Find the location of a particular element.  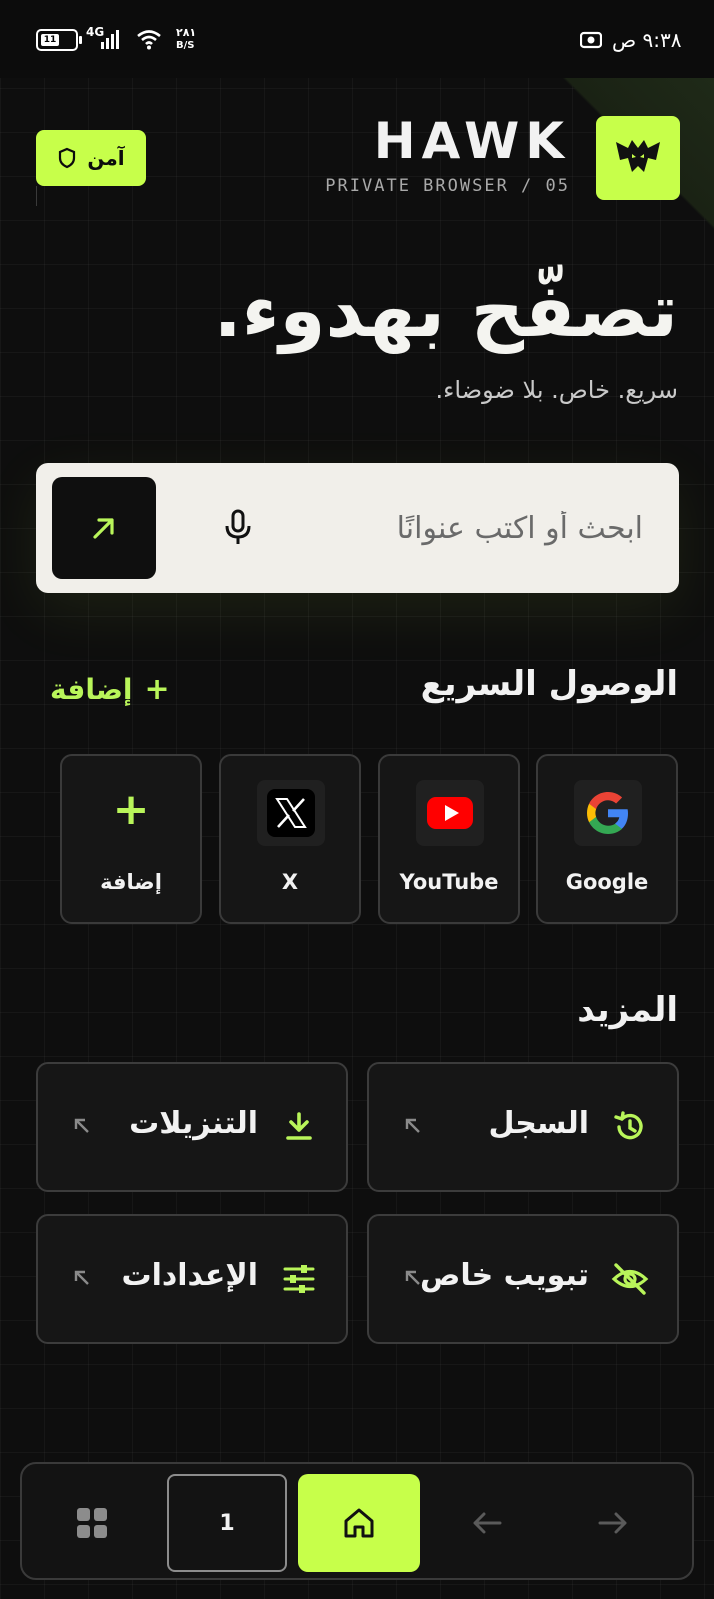

grid-icon is located at coordinates (92, 1523).